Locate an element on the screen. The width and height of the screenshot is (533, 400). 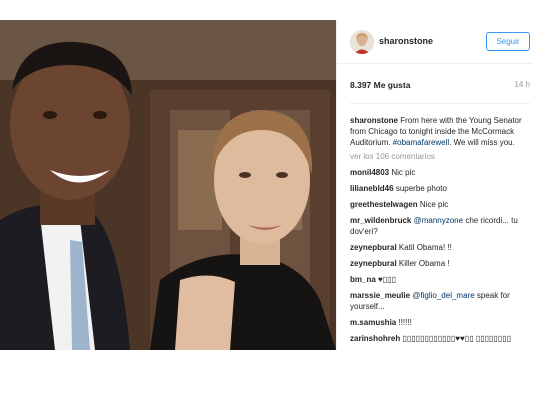
comment: monil4803 Nic pic is located at coordinates (440, 172).